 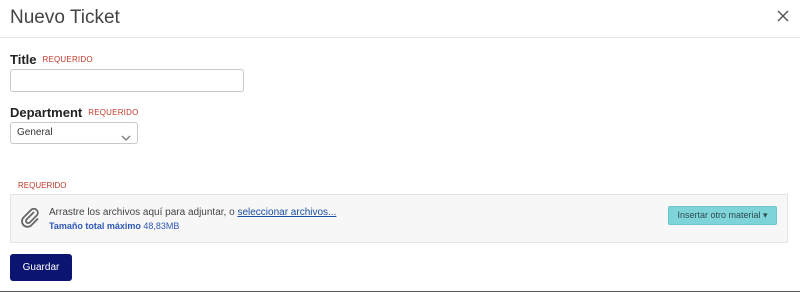 I want to click on save-button: Guardar, so click(x=41, y=267).